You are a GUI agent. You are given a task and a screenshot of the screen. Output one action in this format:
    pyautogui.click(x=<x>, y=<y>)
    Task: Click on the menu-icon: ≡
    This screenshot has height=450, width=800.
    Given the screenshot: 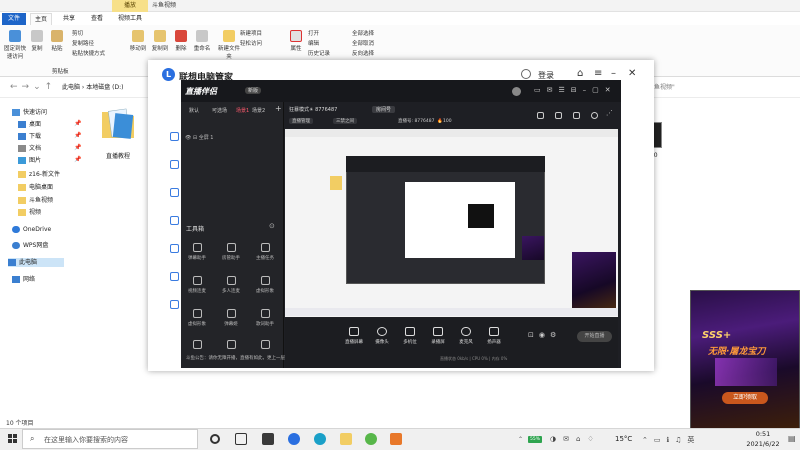 What is the action you would take?
    pyautogui.click(x=598, y=73)
    